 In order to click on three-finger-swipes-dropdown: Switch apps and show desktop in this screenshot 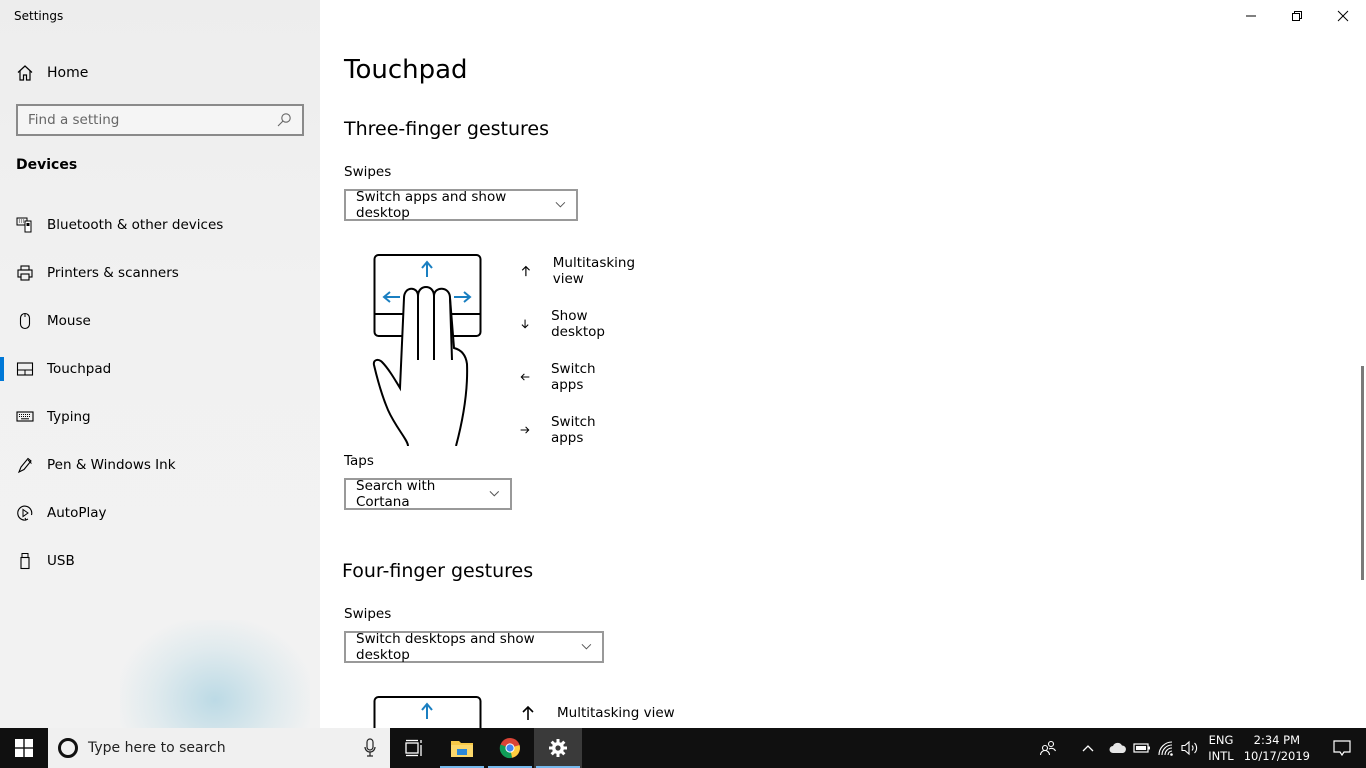, I will do `click(461, 205)`.